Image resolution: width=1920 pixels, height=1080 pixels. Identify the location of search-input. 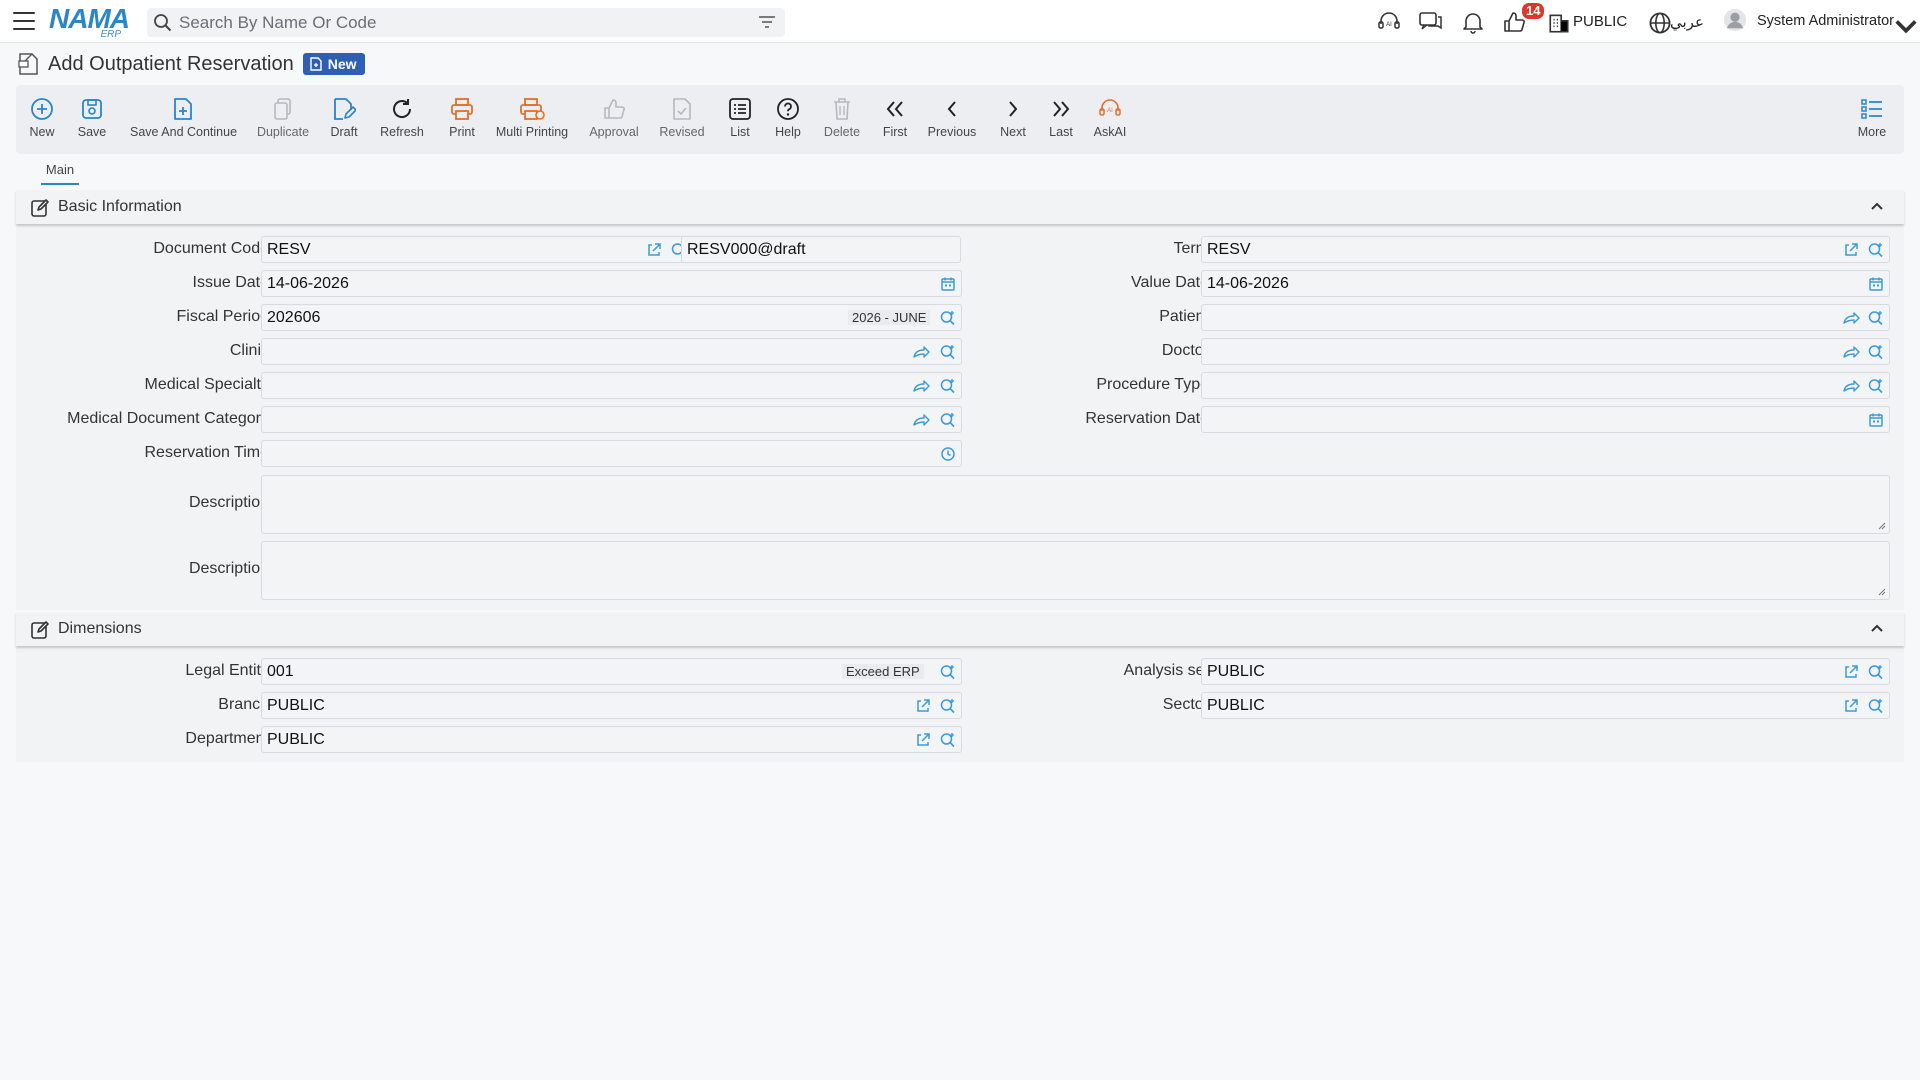
(459, 22).